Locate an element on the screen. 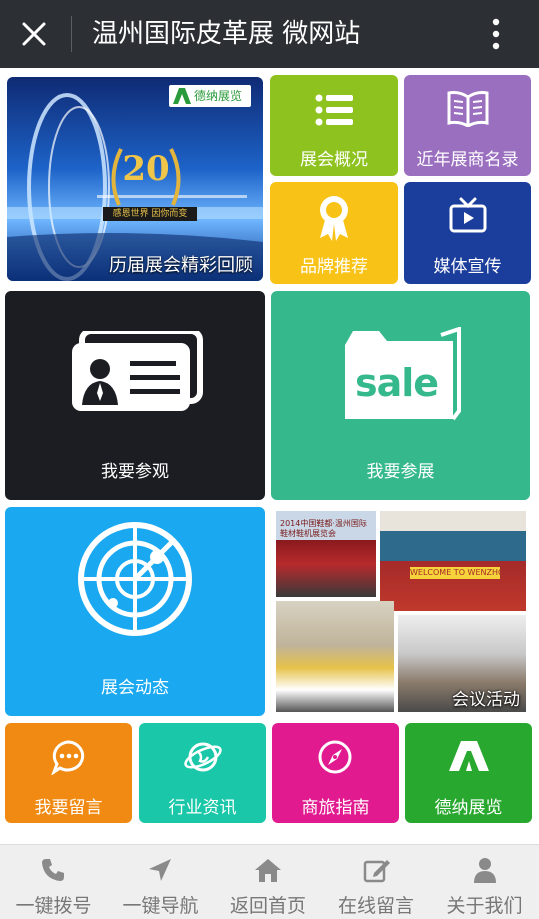 The height and width of the screenshot is (919, 539). chat-bubble-icon is located at coordinates (68, 757).